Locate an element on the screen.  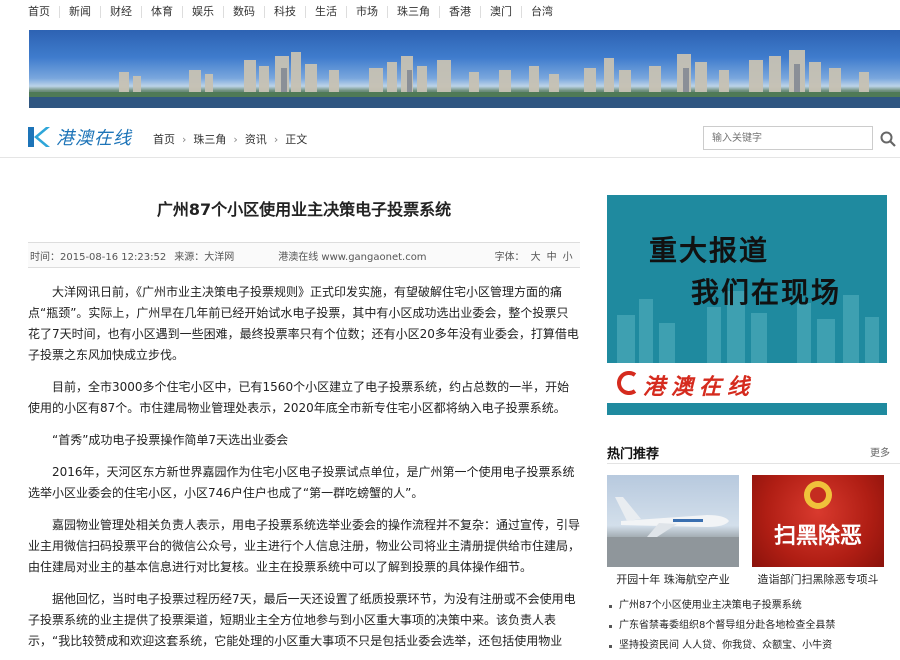
logo-text: 港澳在线 is located at coordinates (94, 138).